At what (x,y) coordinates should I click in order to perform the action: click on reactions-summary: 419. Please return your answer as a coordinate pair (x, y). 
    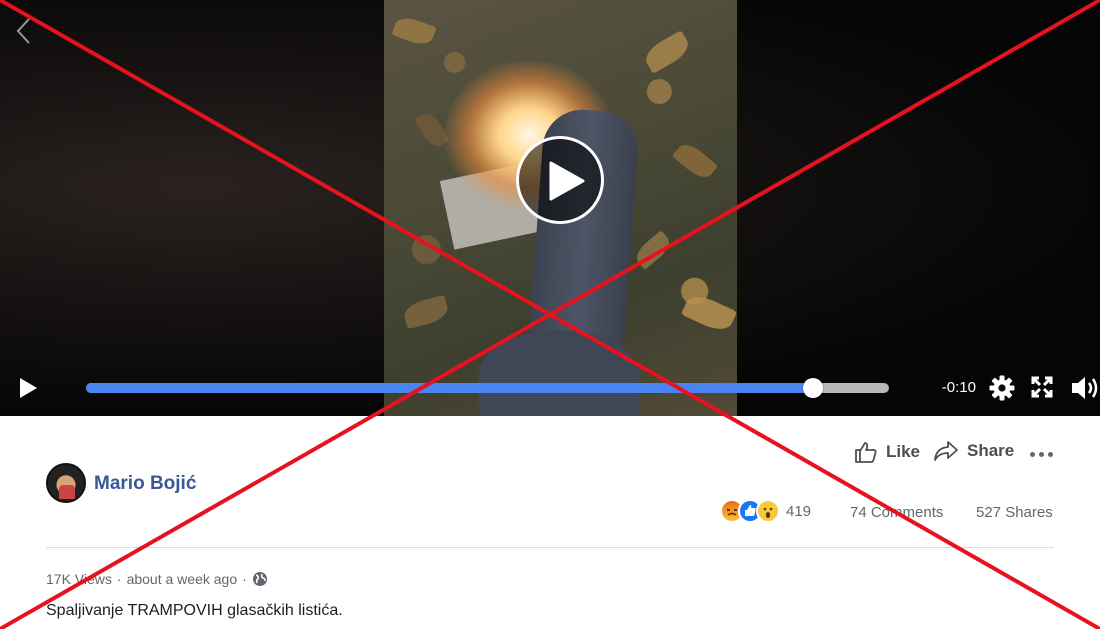
    Looking at the image, I should click on (765, 511).